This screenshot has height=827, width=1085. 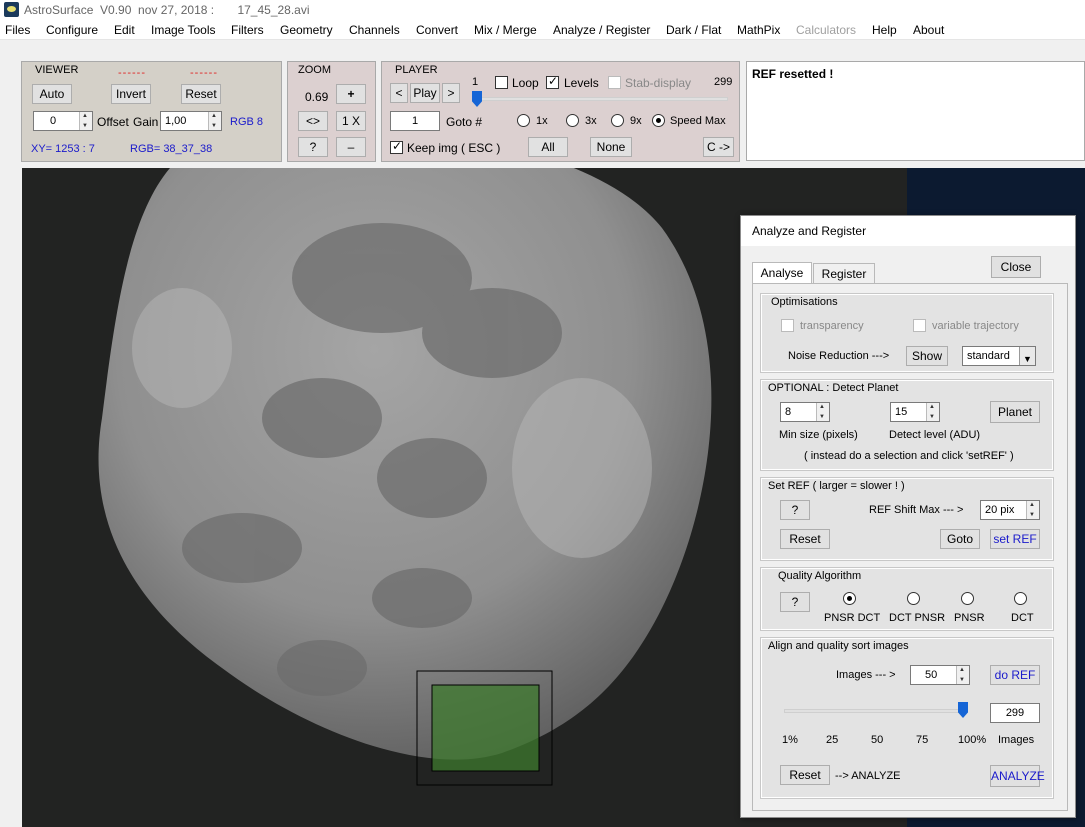 What do you see at coordinates (908, 231) in the screenshot?
I see `dialog-titlebar: Analyze and Register` at bounding box center [908, 231].